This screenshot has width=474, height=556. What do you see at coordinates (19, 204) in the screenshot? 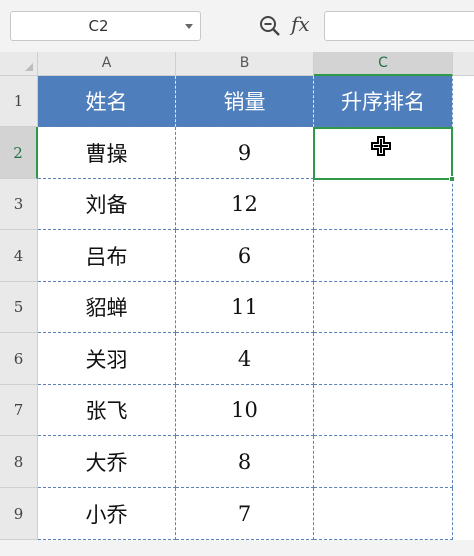
I see `row-header-3: 3` at bounding box center [19, 204].